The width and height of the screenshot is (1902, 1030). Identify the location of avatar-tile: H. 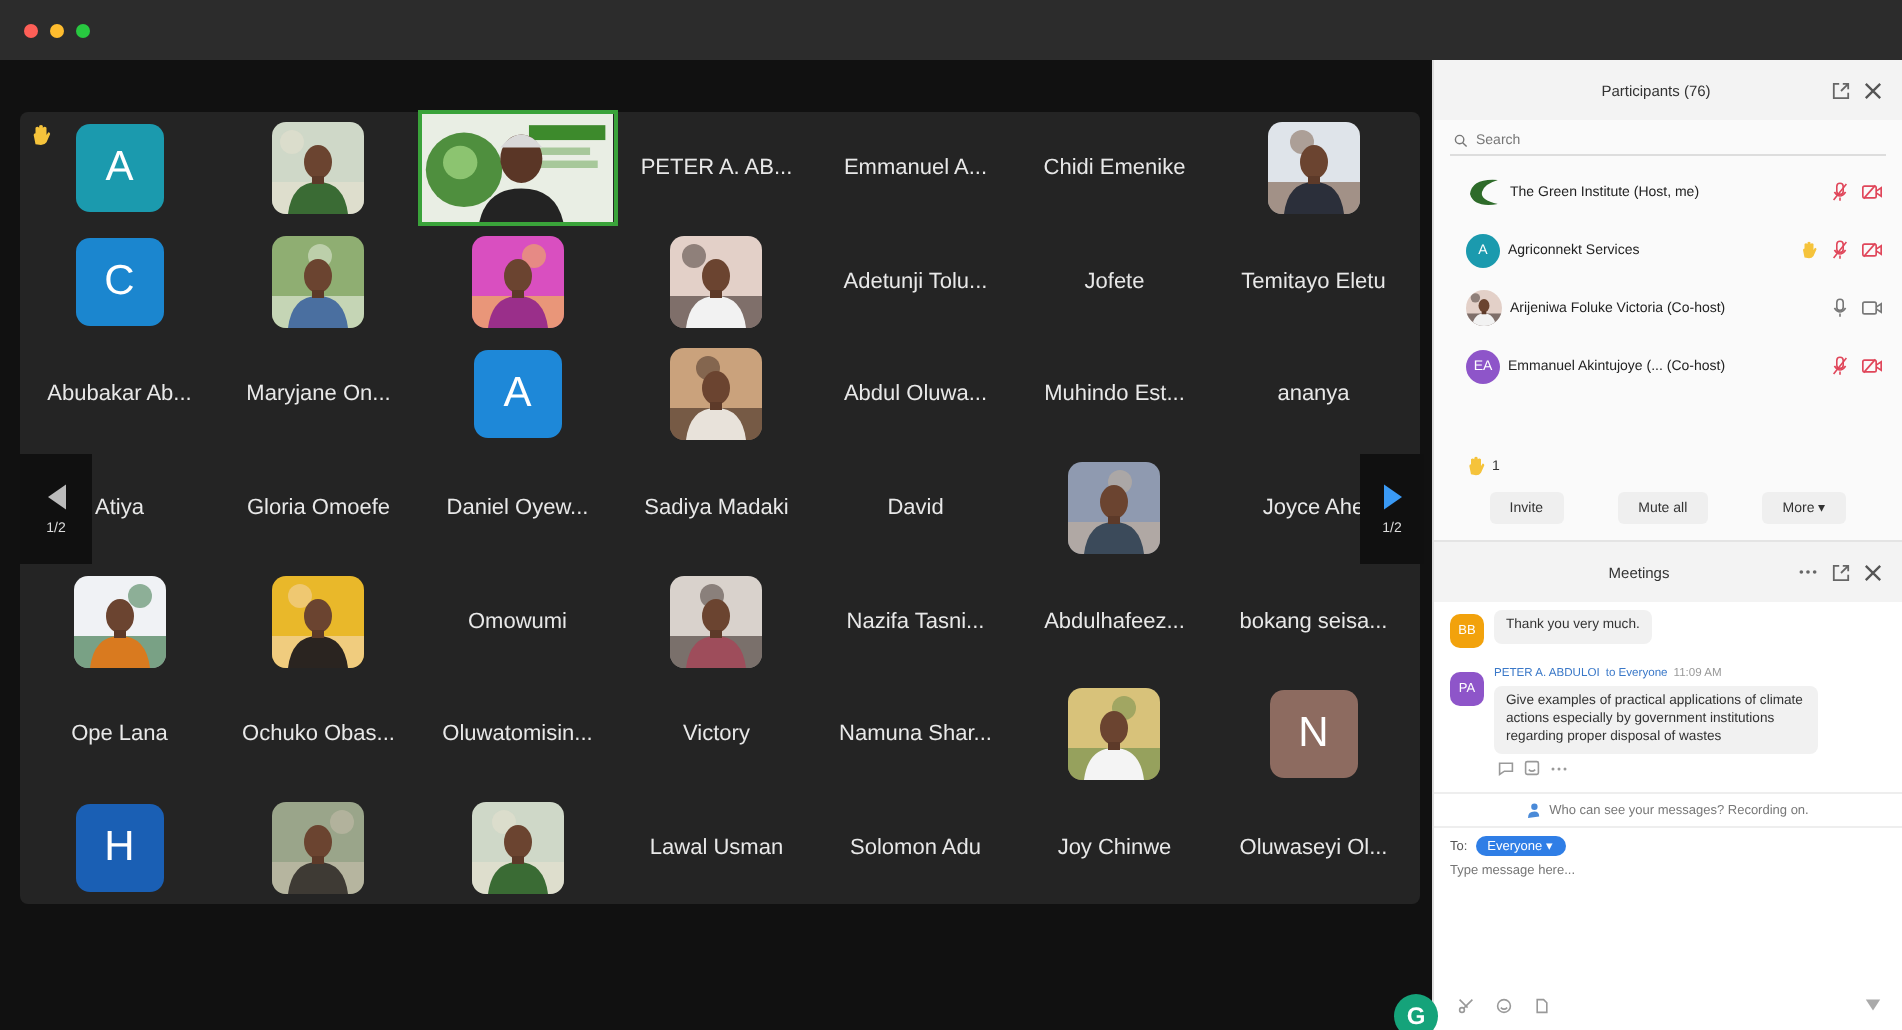
(119, 847).